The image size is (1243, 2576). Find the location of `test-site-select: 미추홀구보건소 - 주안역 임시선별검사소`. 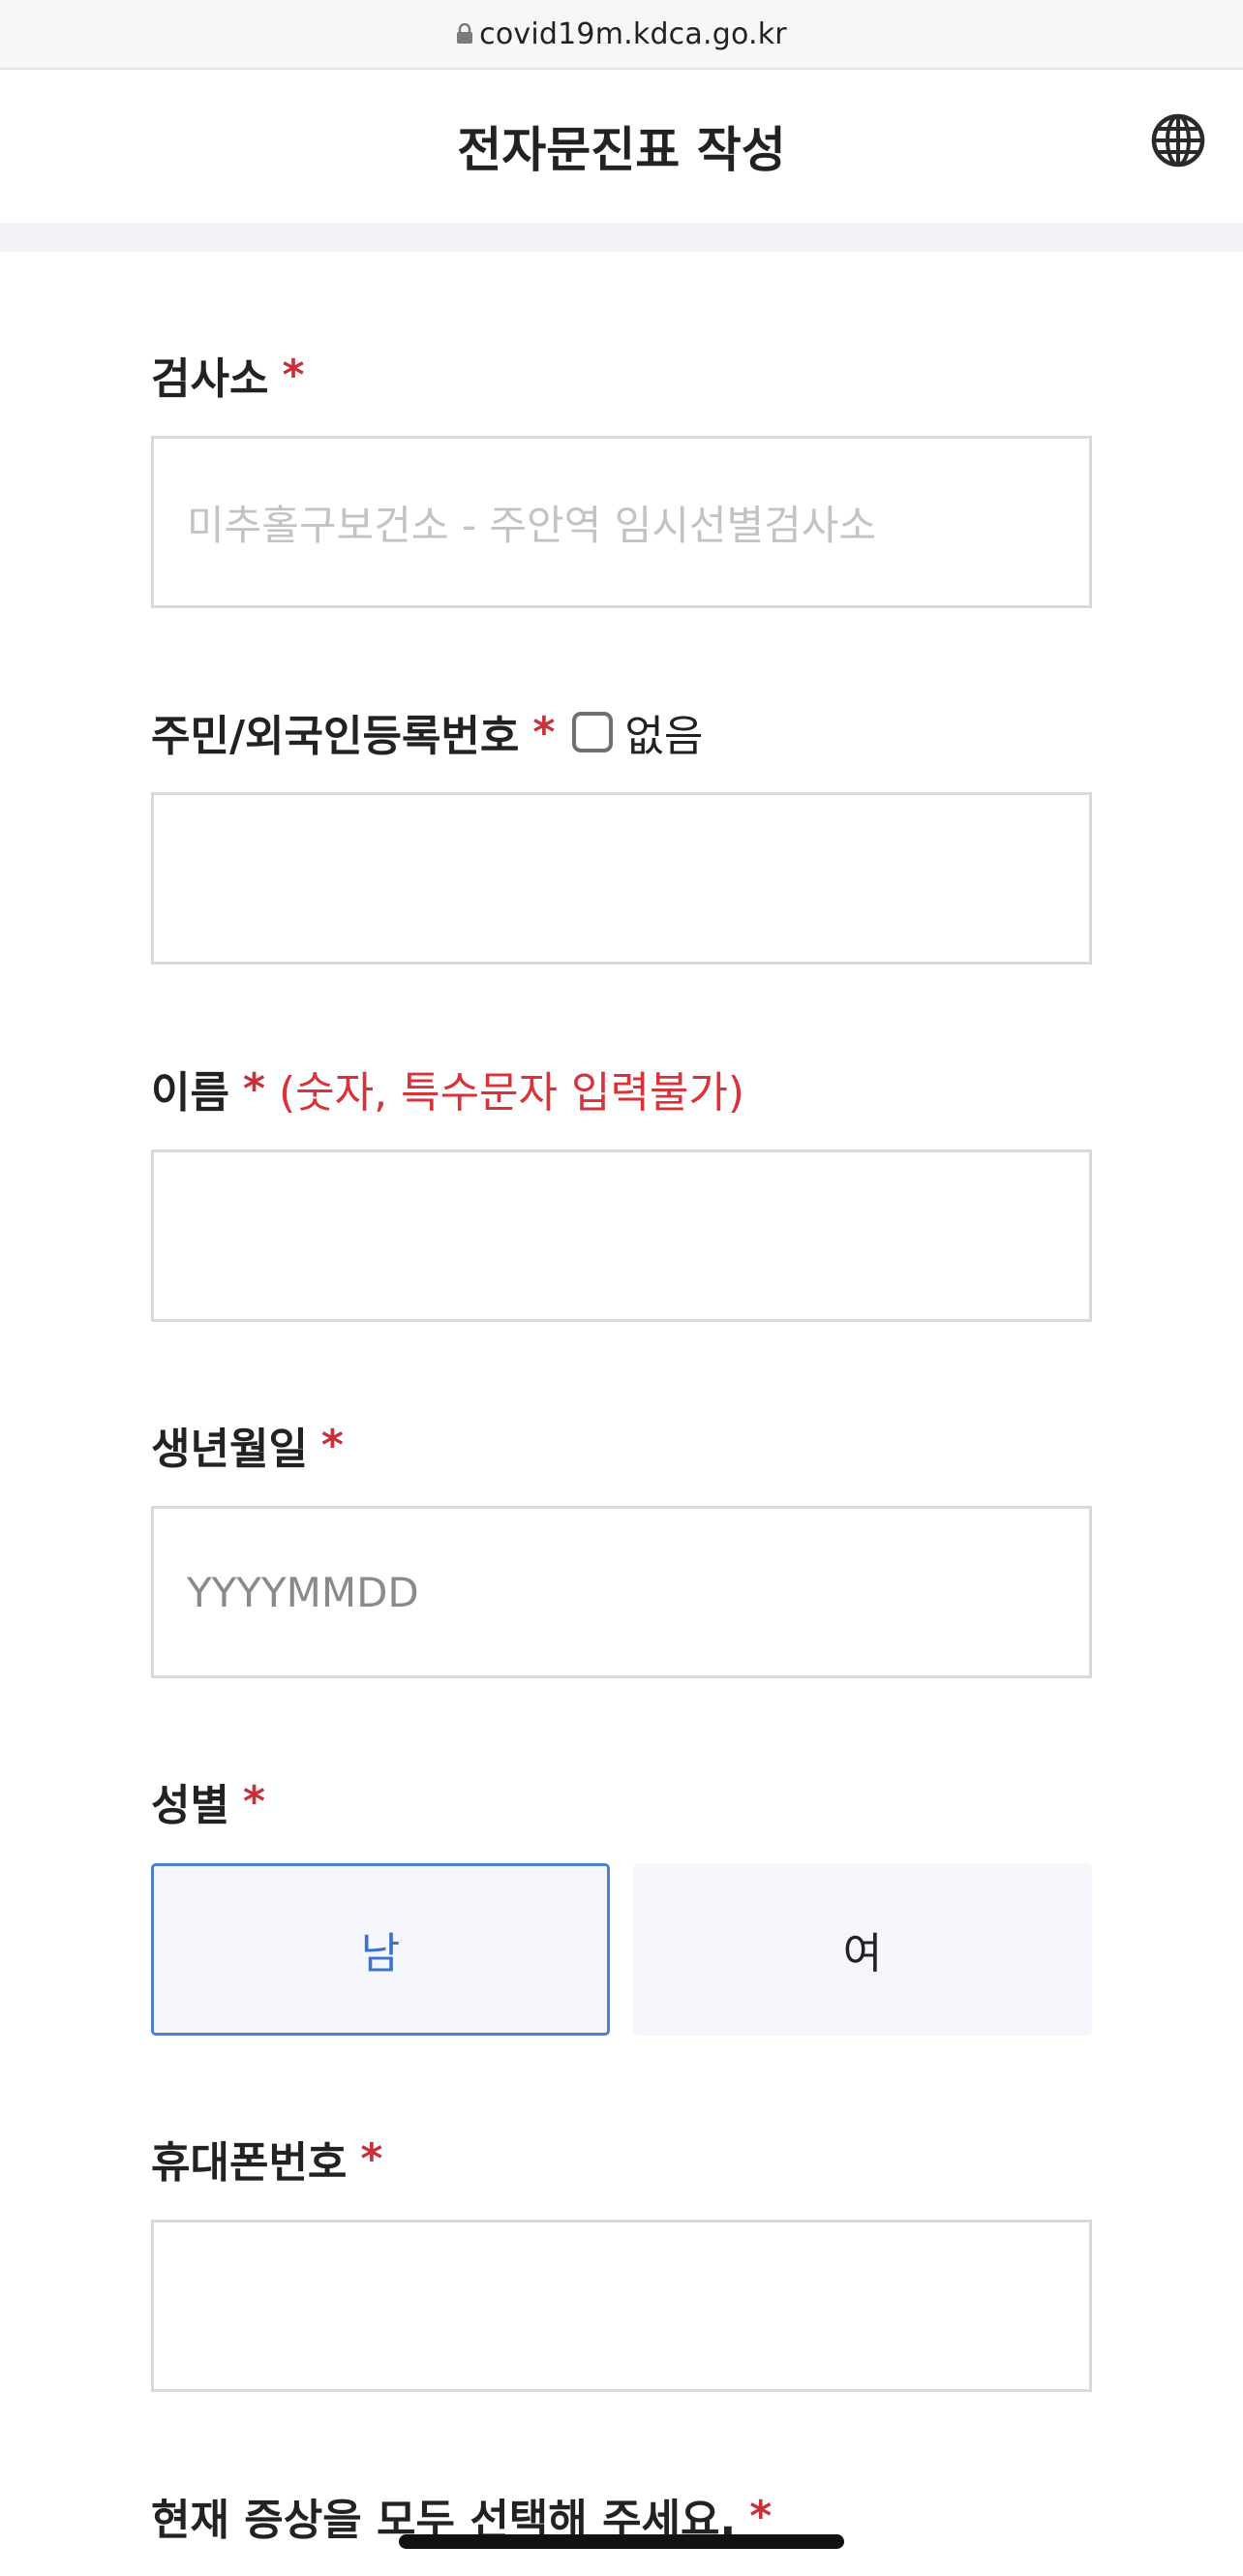

test-site-select: 미추홀구보건소 - 주안역 임시선별검사소 is located at coordinates (621, 522).